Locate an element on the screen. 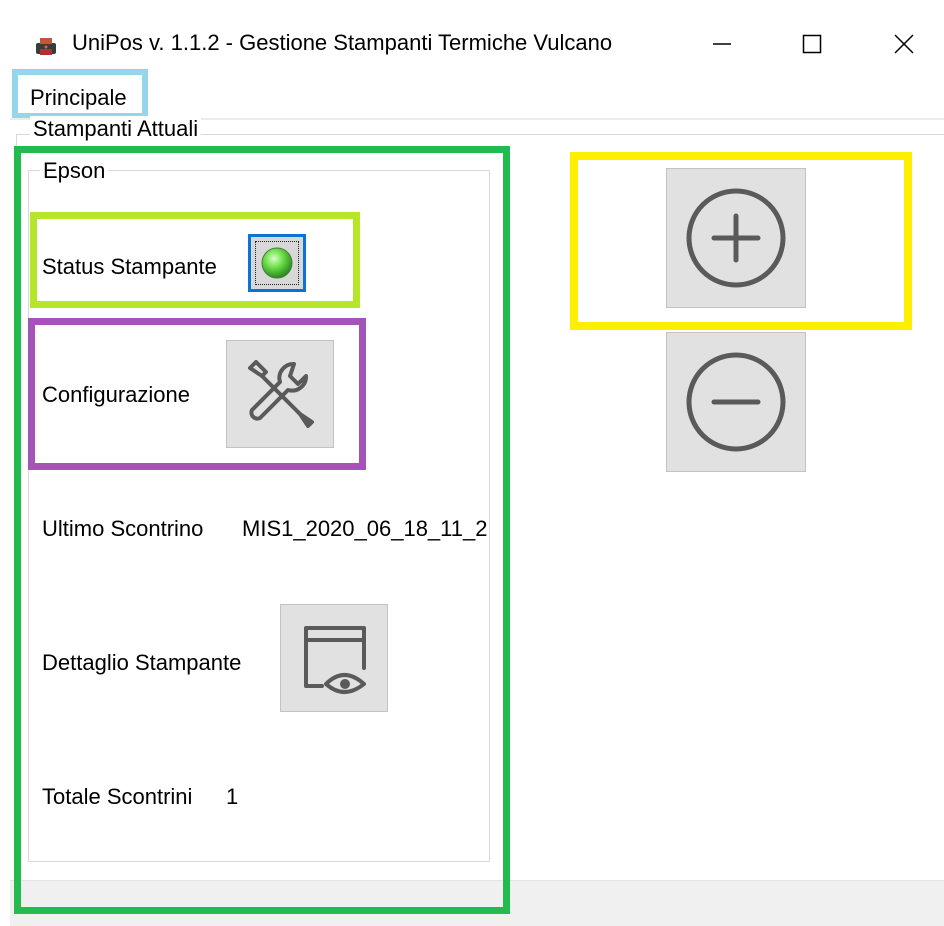 The image size is (944, 926). maximize-button is located at coordinates (812, 44).